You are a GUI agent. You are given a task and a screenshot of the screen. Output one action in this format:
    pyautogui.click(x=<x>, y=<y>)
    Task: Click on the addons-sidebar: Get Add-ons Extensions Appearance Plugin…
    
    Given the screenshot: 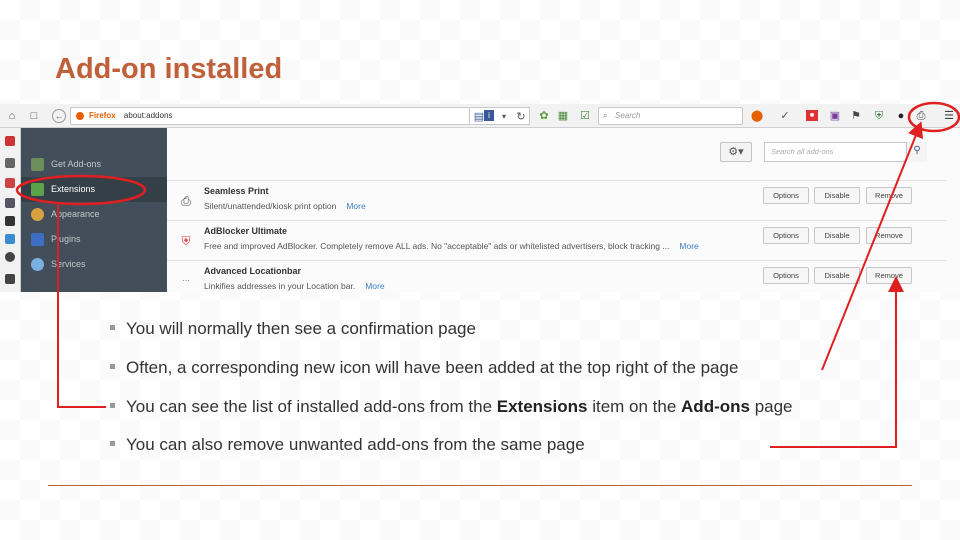 What is the action you would take?
    pyautogui.click(x=94, y=210)
    